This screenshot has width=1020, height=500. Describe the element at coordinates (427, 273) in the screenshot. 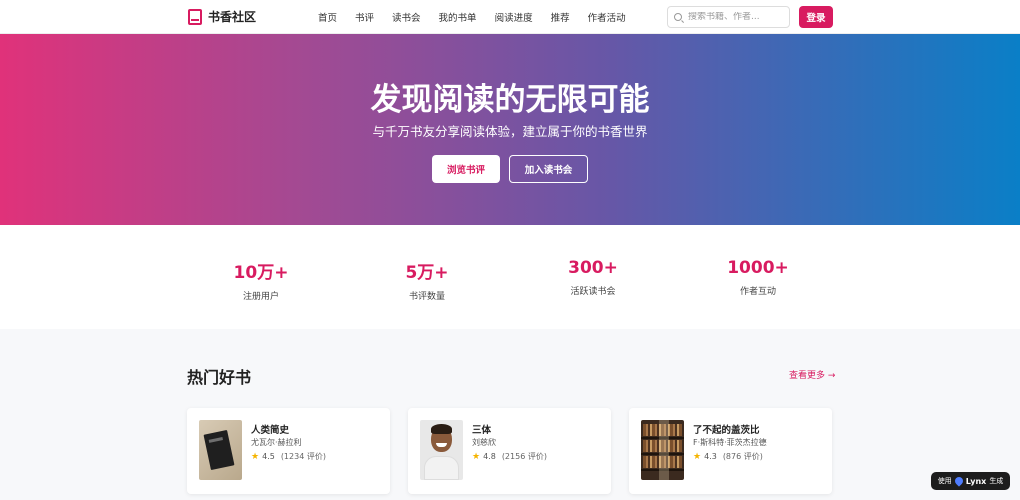

I see `stat-value: 5万+` at that location.